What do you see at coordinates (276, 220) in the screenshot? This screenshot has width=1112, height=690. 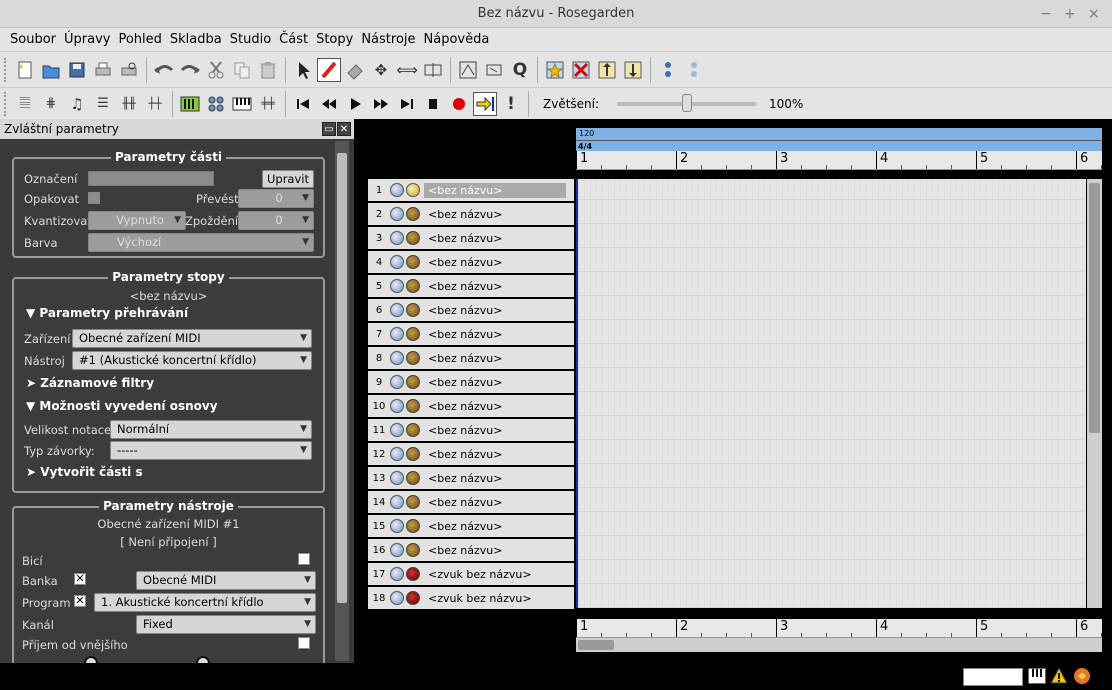 I see `delay-select: 0 ▼` at bounding box center [276, 220].